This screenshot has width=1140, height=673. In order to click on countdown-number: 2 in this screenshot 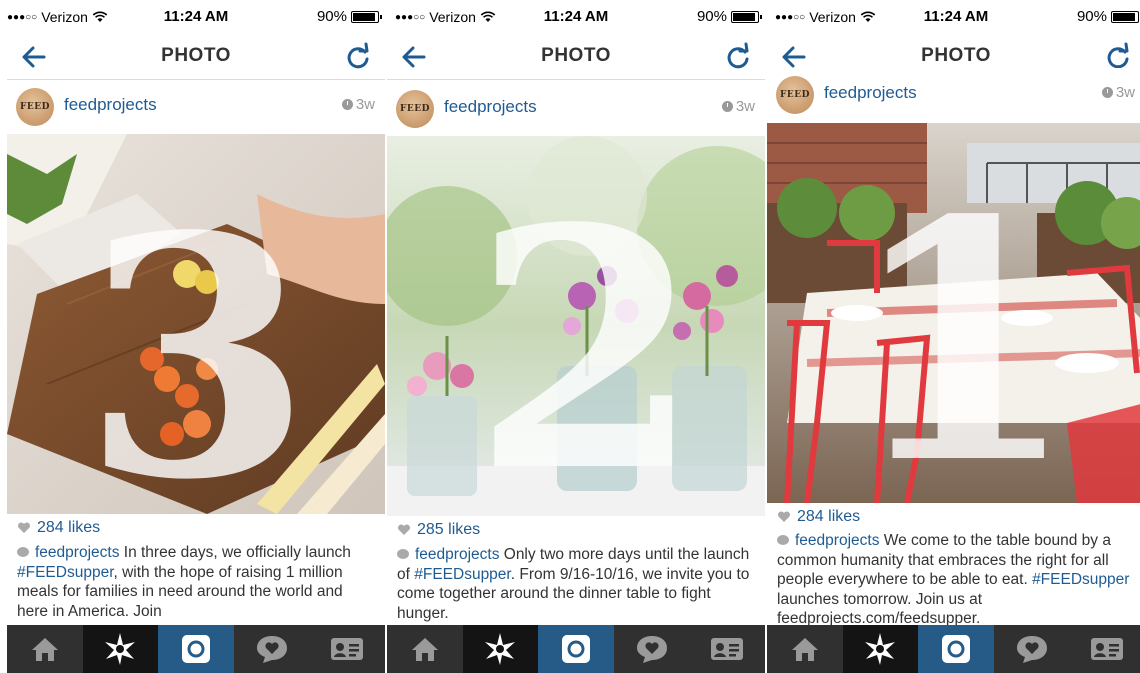, I will do `click(587, 336)`.